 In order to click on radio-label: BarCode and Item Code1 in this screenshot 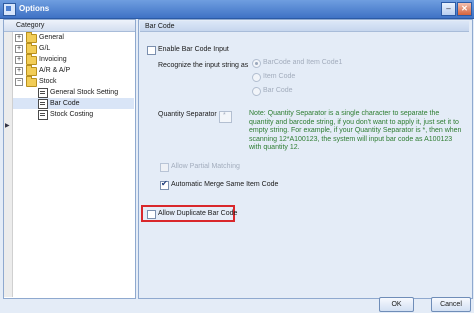, I will do `click(303, 62)`.